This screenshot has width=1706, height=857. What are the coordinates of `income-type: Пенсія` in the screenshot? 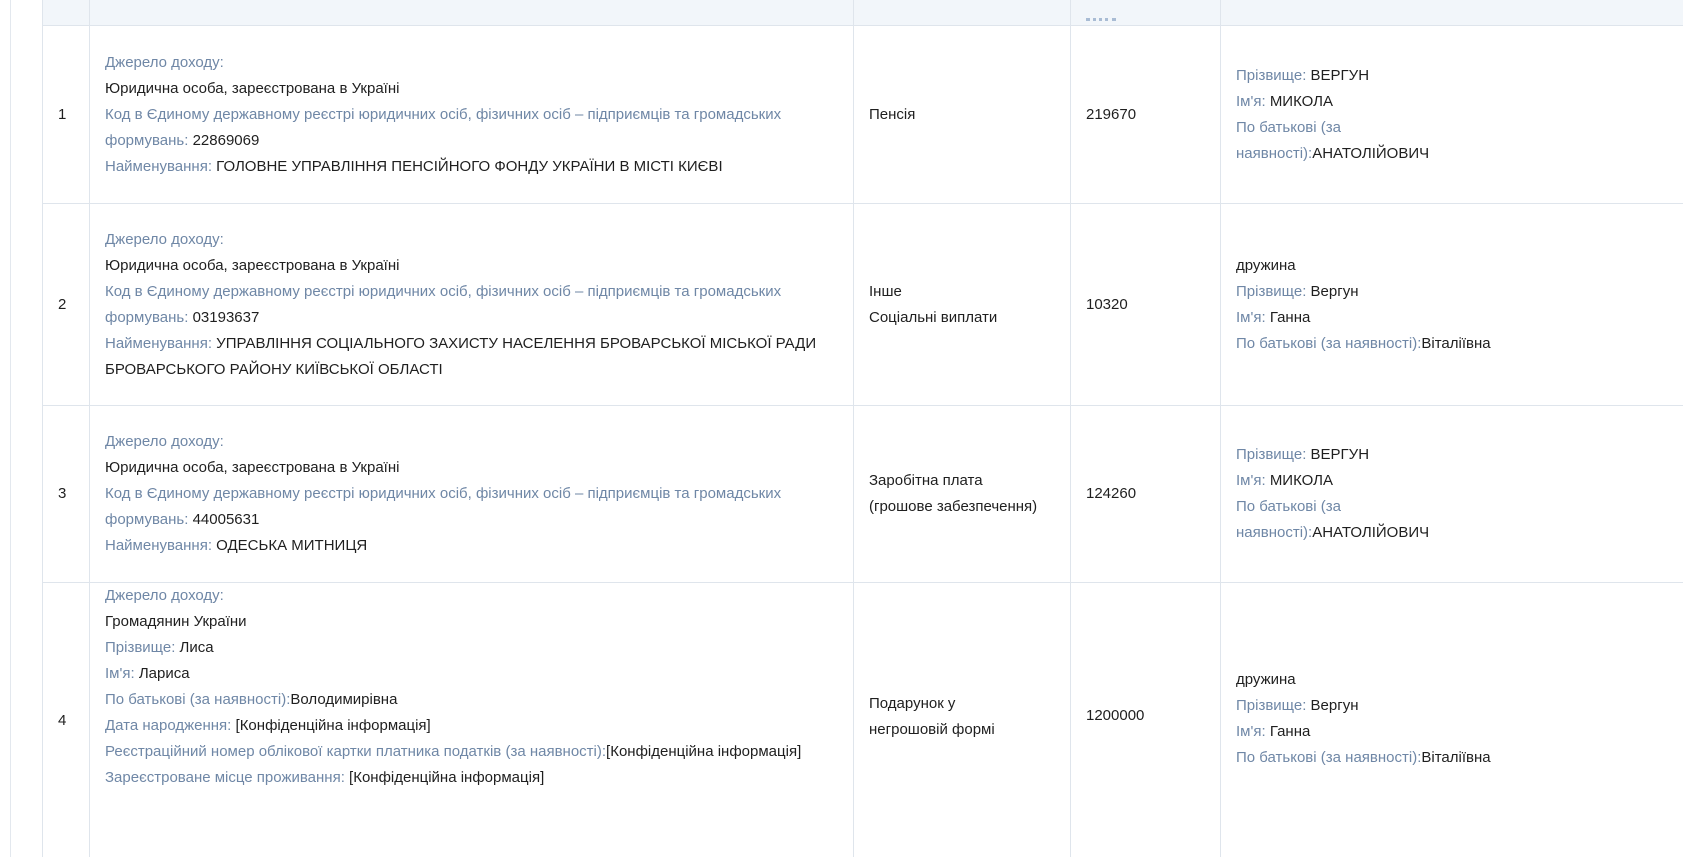 It's located at (892, 114).